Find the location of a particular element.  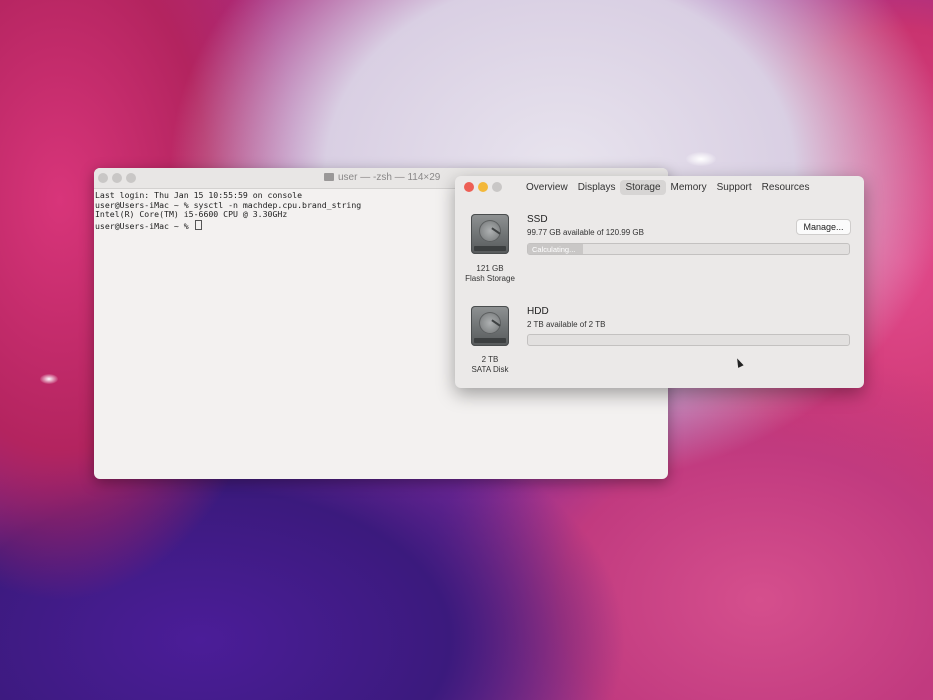

disk-caption: 2 TB SATA Disk is located at coordinates (490, 364).